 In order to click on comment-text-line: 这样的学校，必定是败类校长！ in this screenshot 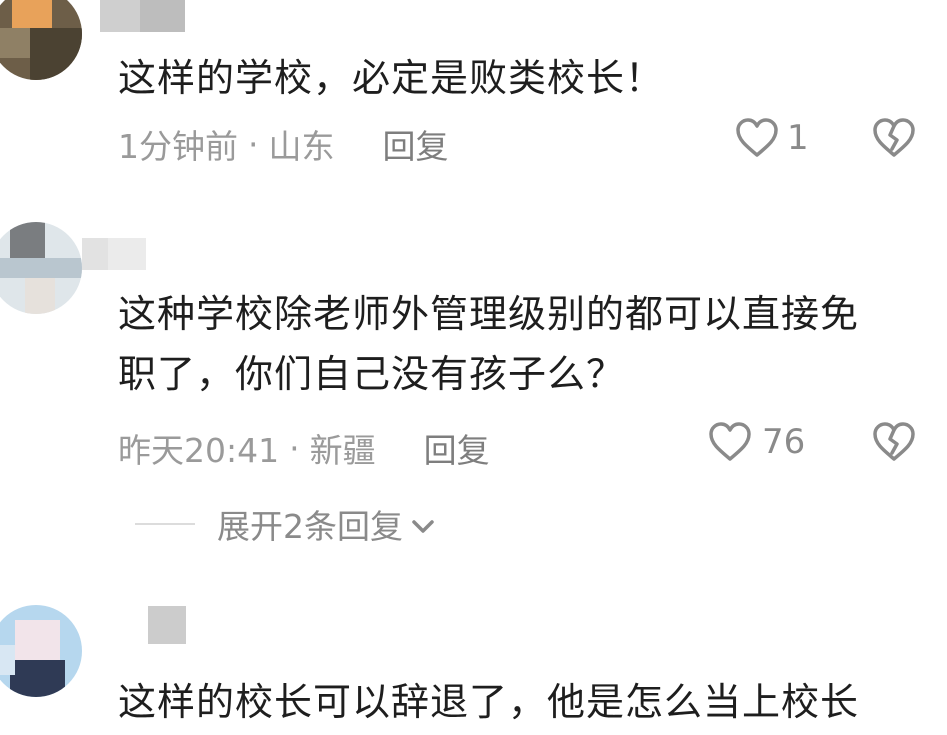, I will do `click(391, 78)`.